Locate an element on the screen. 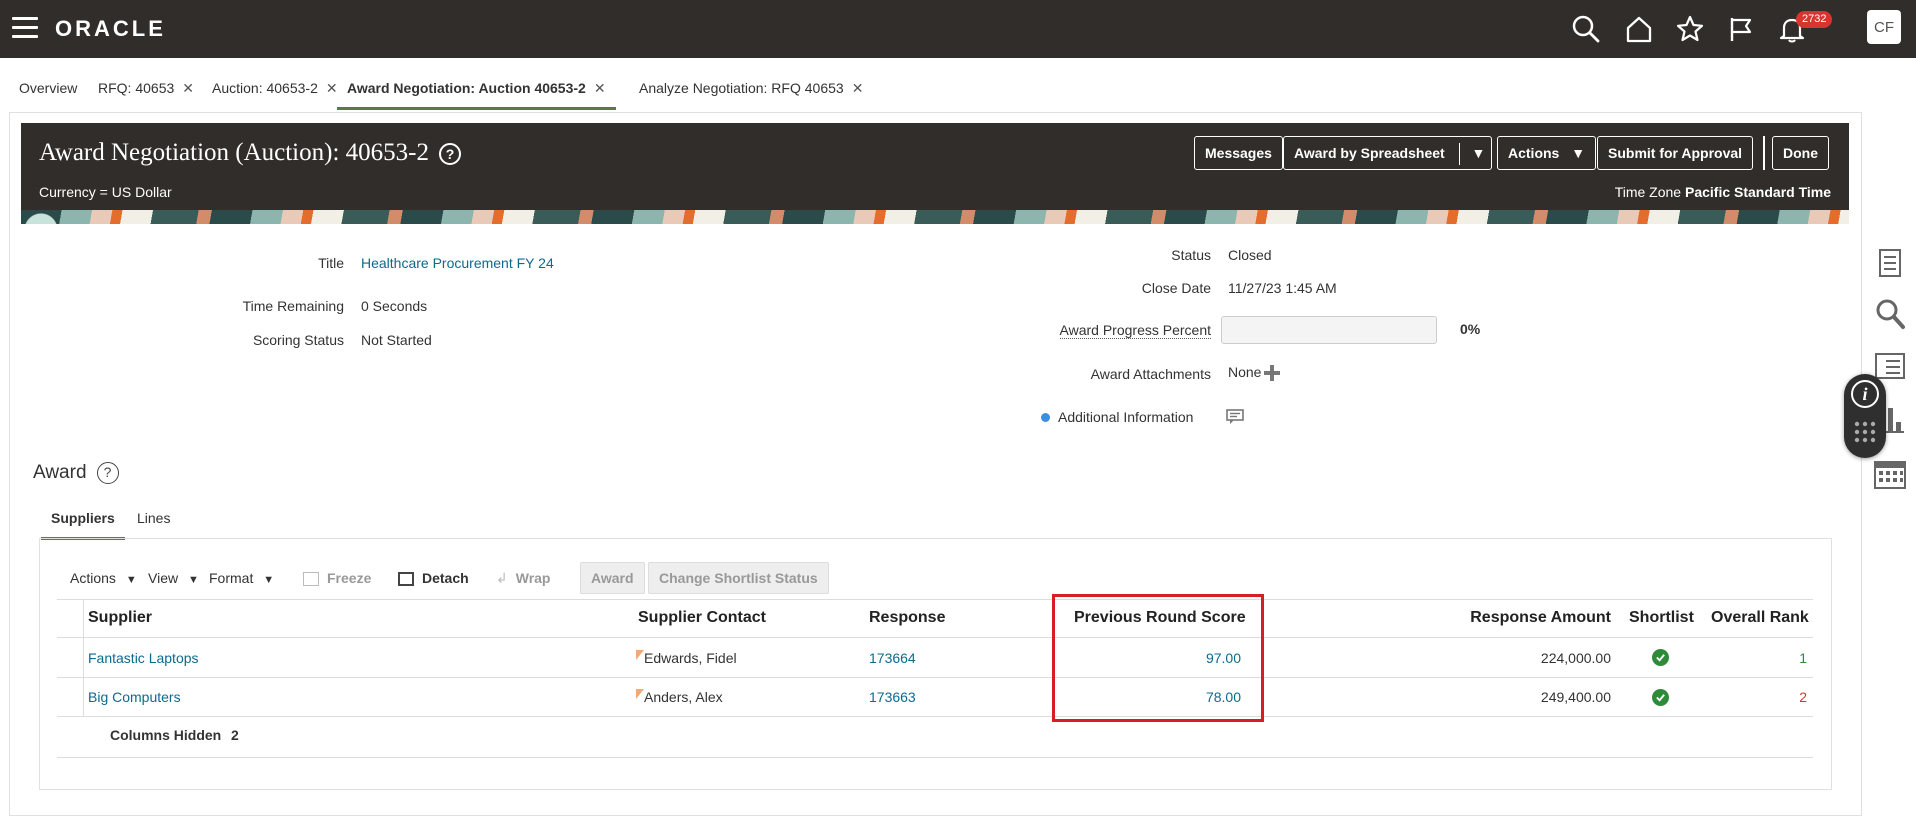 The image size is (1916, 816). submit-for-approval-button: Submit for Approval is located at coordinates (1675, 153).